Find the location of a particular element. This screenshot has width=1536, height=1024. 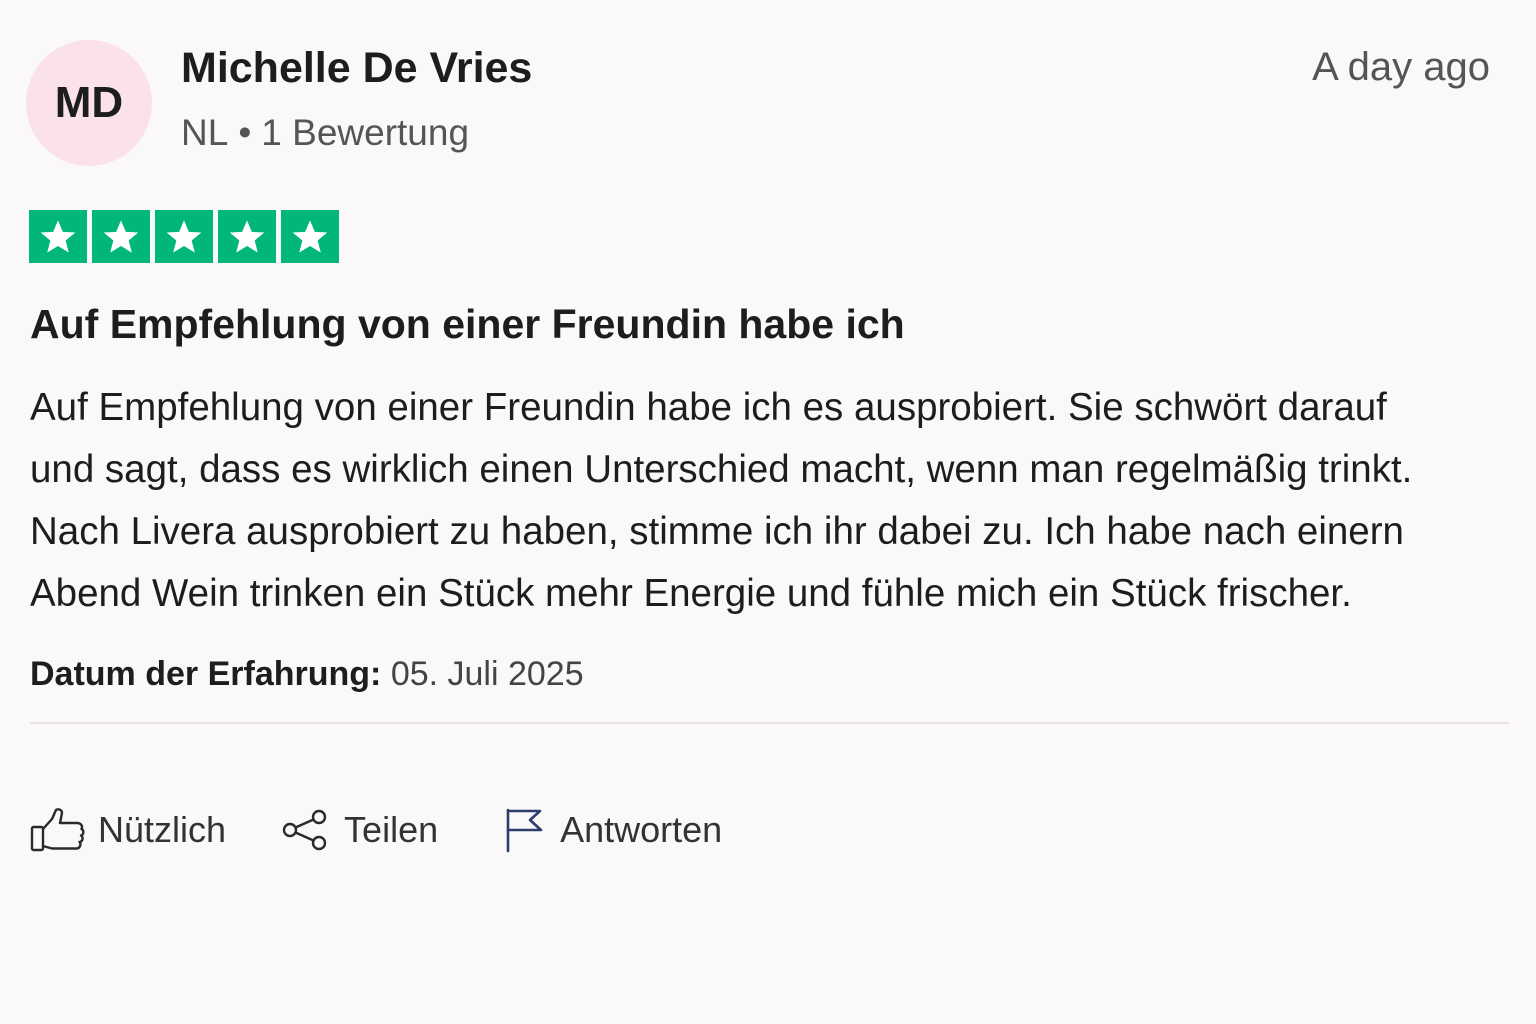

review-timestamp: A day ago is located at coordinates (1401, 67).